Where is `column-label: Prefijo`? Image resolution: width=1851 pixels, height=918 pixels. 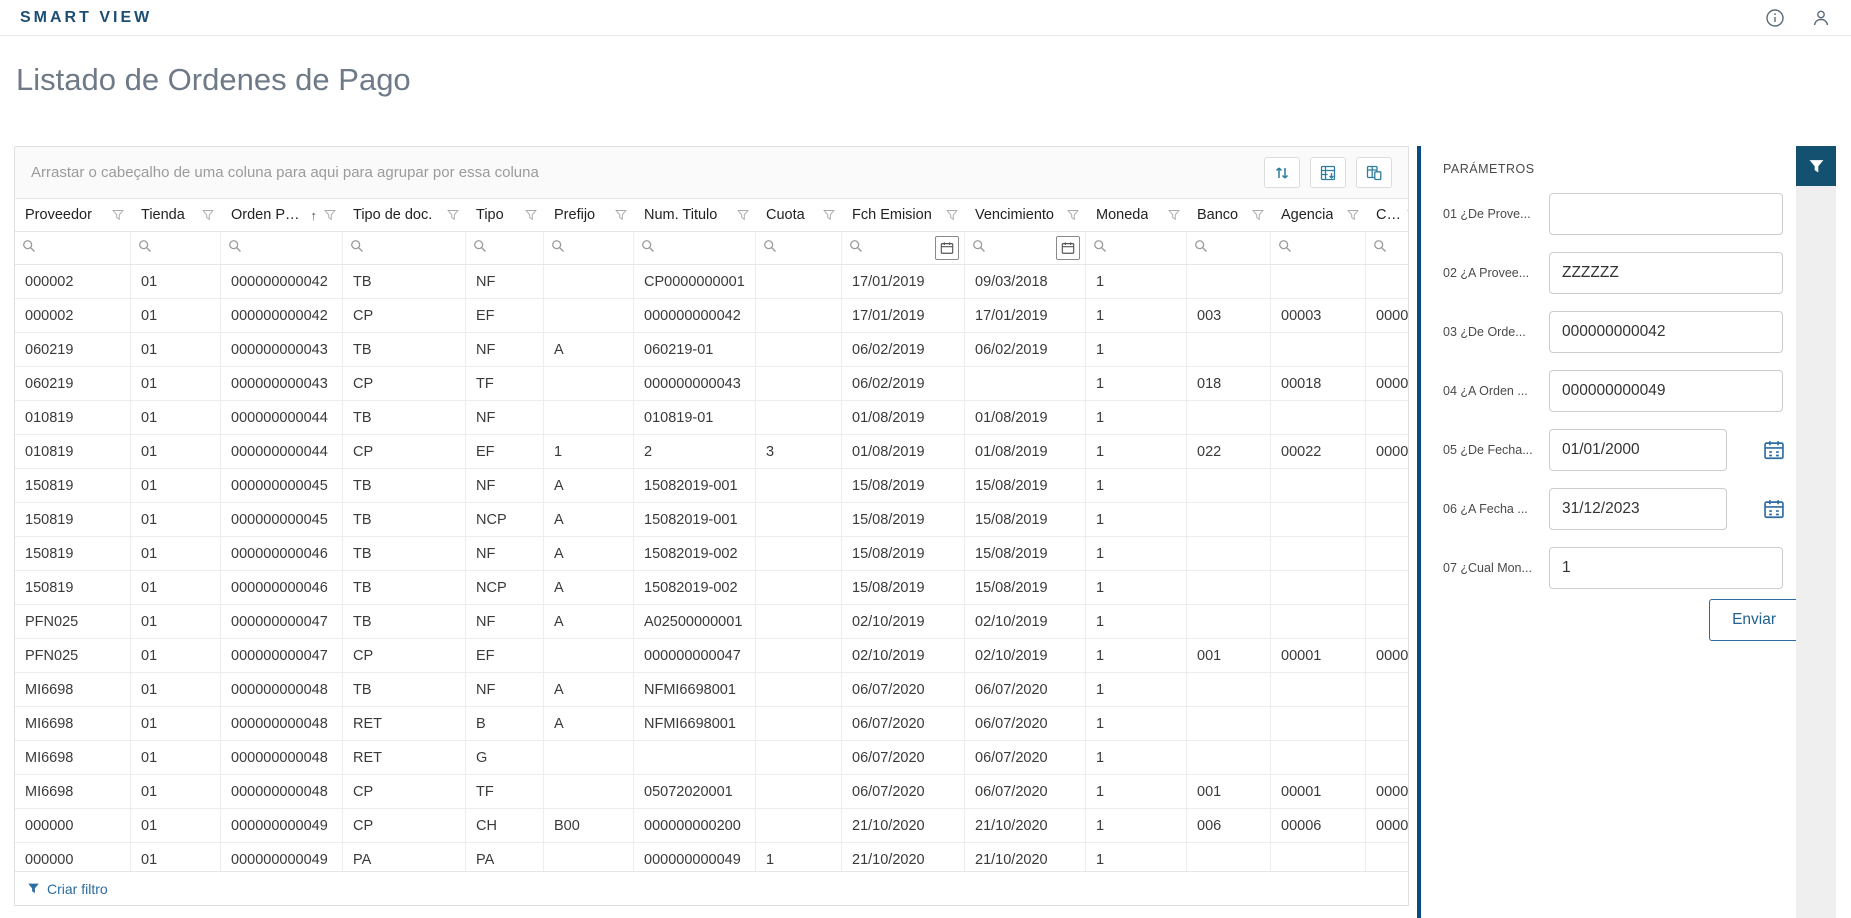 column-label: Prefijo is located at coordinates (575, 215).